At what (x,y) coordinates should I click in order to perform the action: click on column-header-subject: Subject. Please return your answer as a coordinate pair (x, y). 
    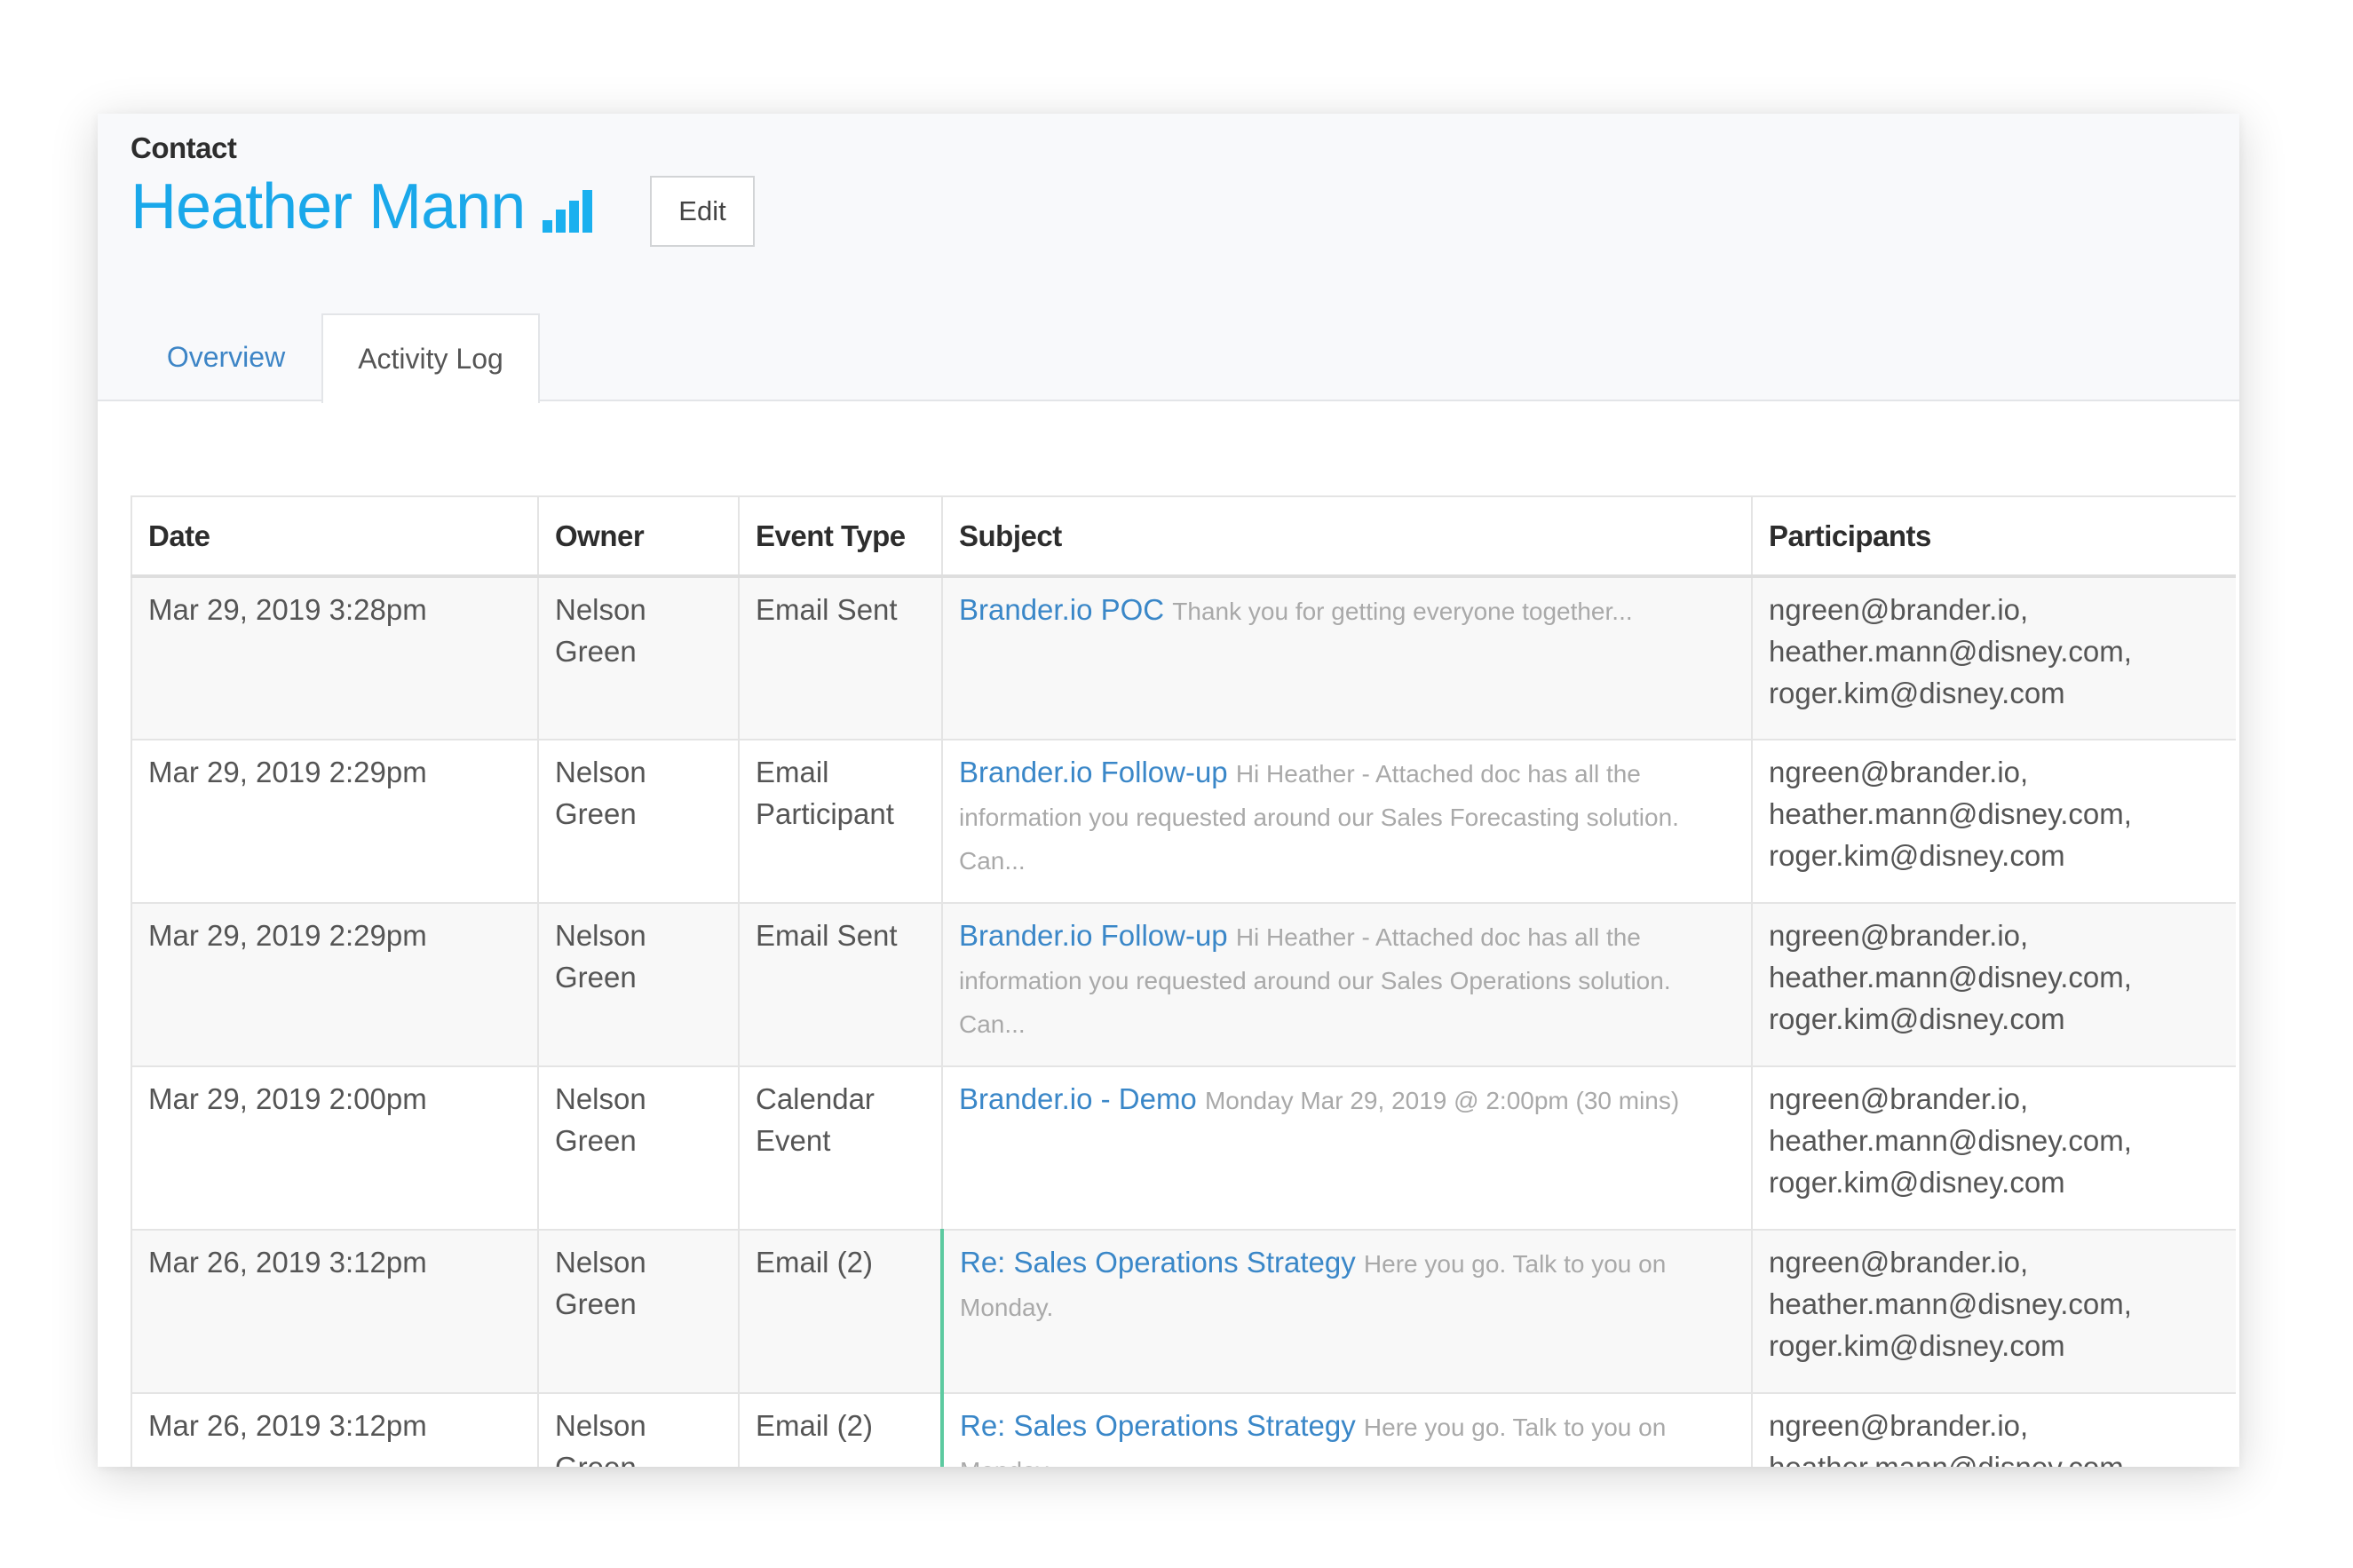
    Looking at the image, I should click on (1347, 536).